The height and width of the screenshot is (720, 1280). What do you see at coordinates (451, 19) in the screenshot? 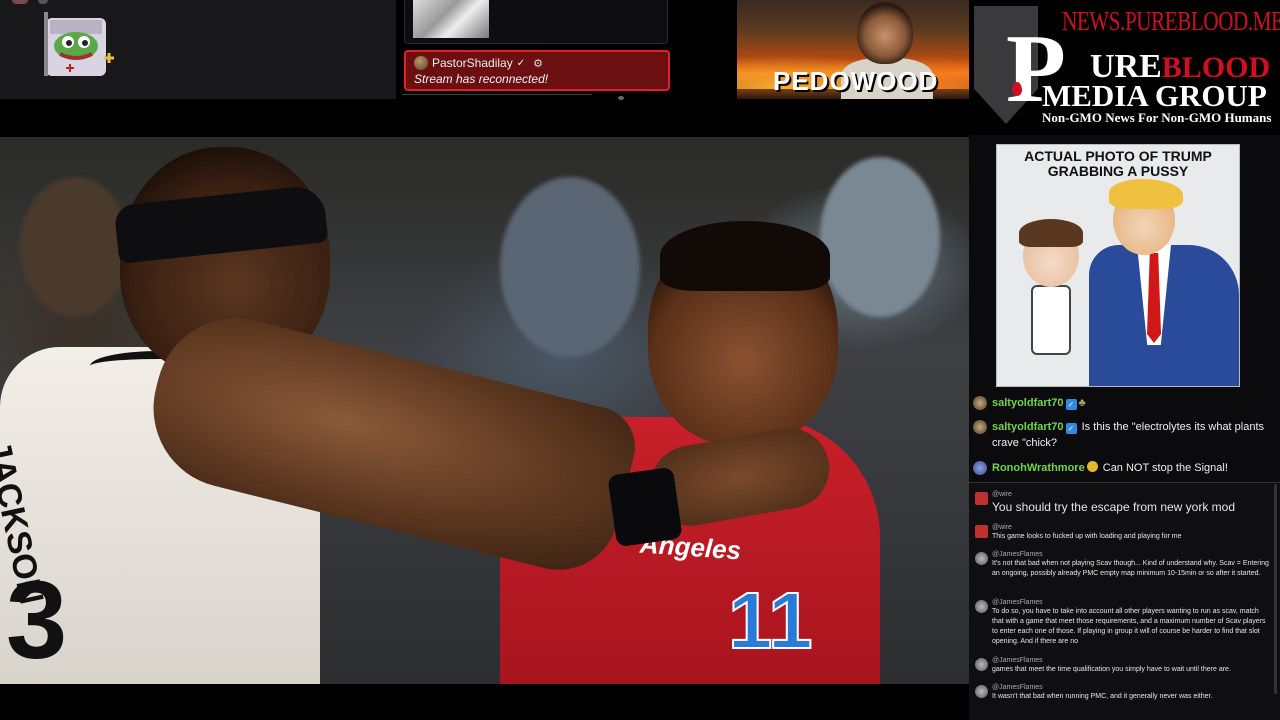
I see `manga-thumbnail` at bounding box center [451, 19].